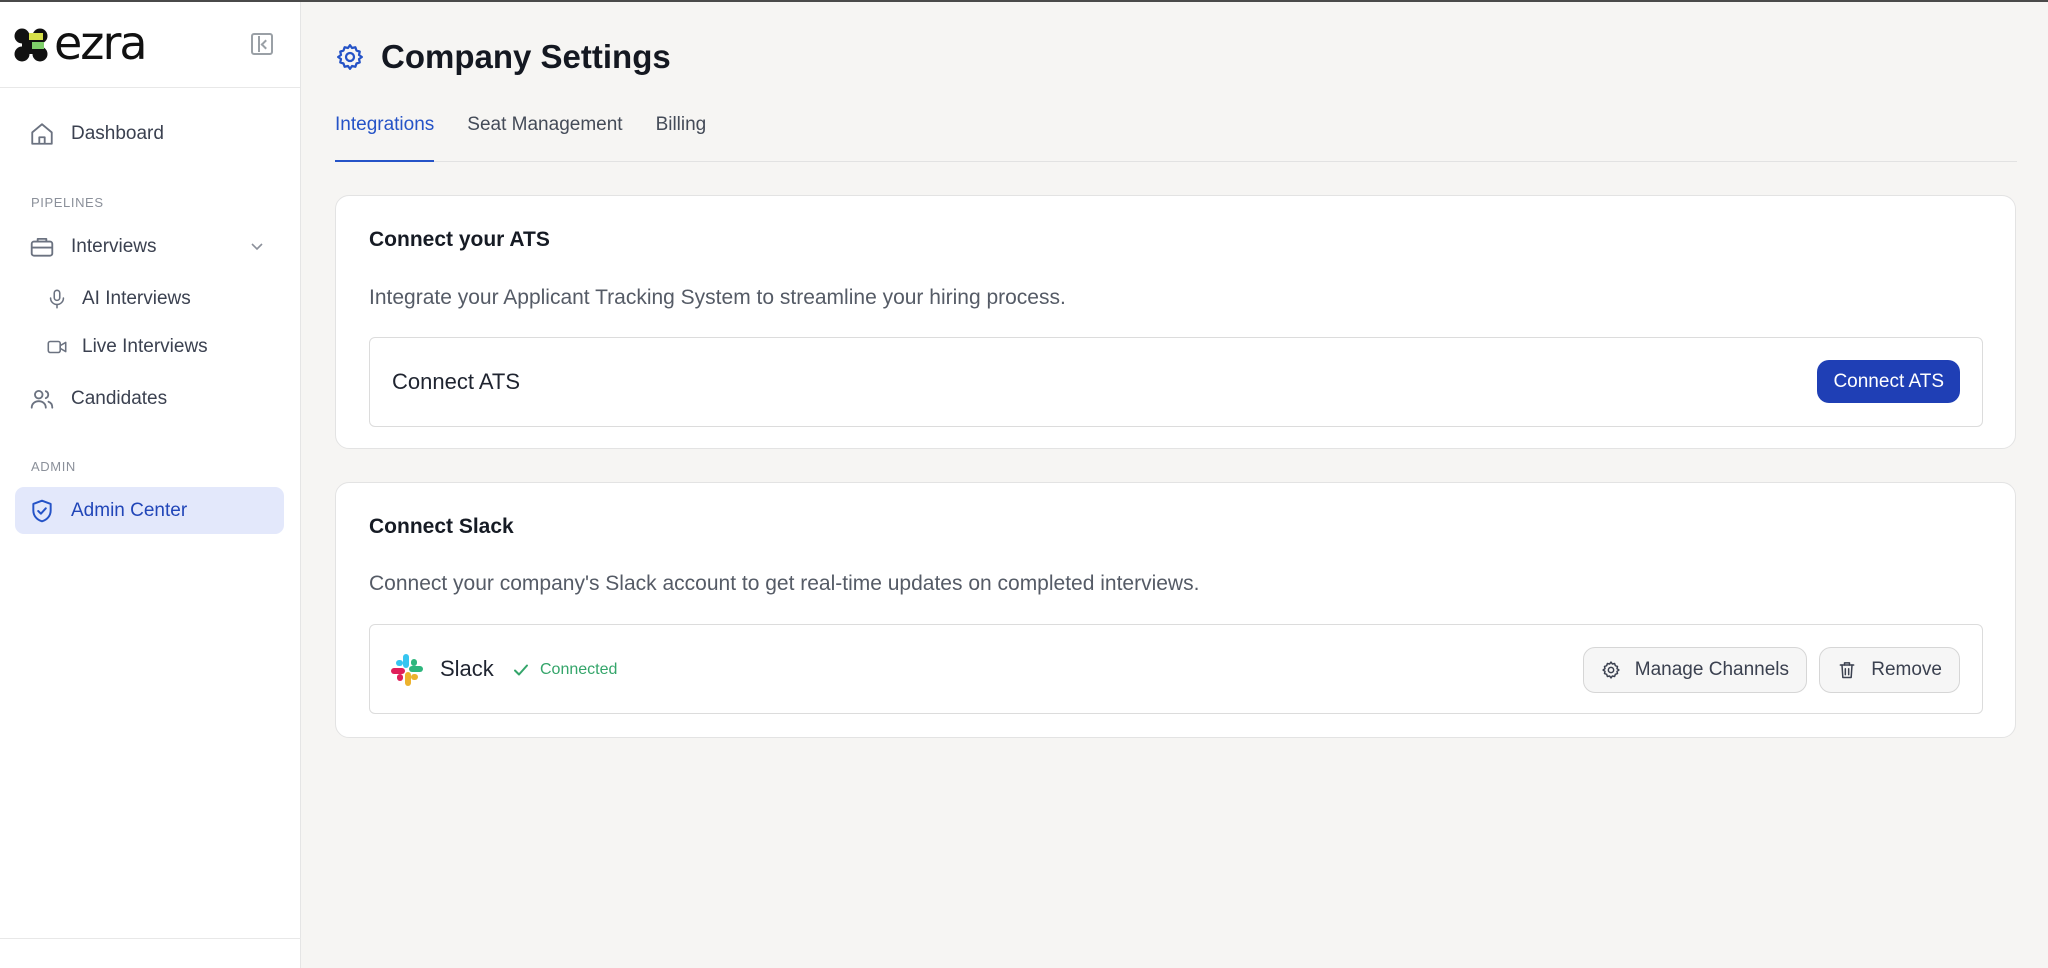  Describe the element at coordinates (262, 44) in the screenshot. I see `collapse-sidebar-icon` at that location.